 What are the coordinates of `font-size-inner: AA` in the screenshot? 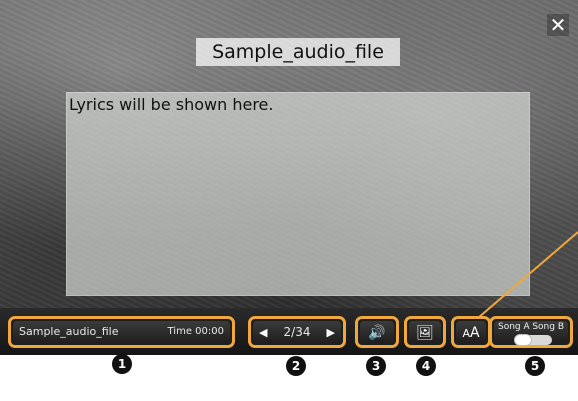 It's located at (471, 332).